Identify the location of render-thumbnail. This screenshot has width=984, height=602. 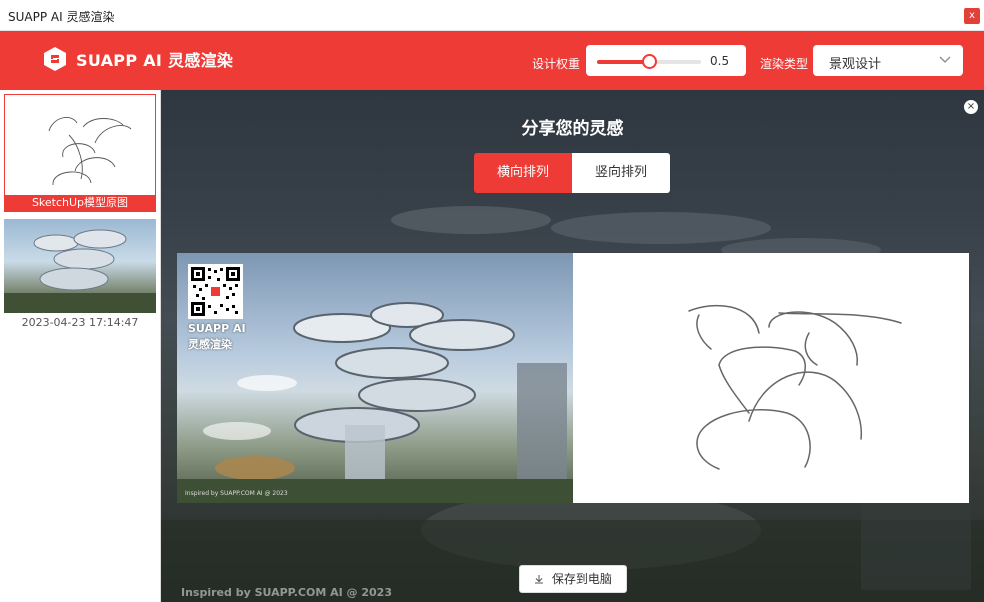
(80, 266).